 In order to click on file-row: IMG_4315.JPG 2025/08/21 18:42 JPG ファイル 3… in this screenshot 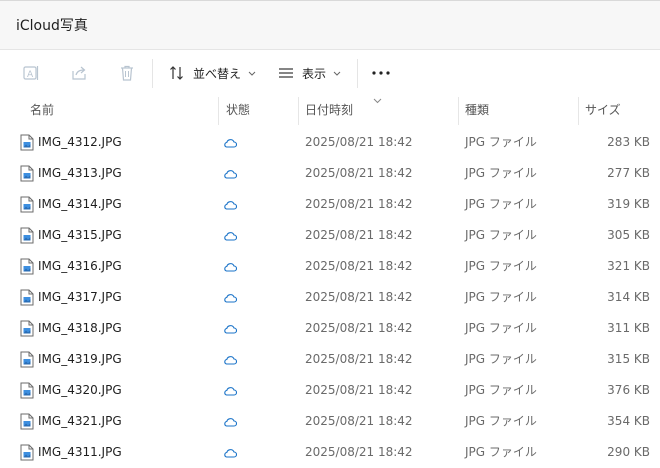, I will do `click(330, 235)`.